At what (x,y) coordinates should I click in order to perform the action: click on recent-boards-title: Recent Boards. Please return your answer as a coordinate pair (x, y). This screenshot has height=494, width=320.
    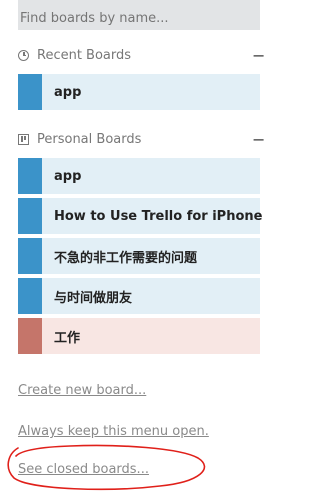
    Looking at the image, I should click on (84, 55).